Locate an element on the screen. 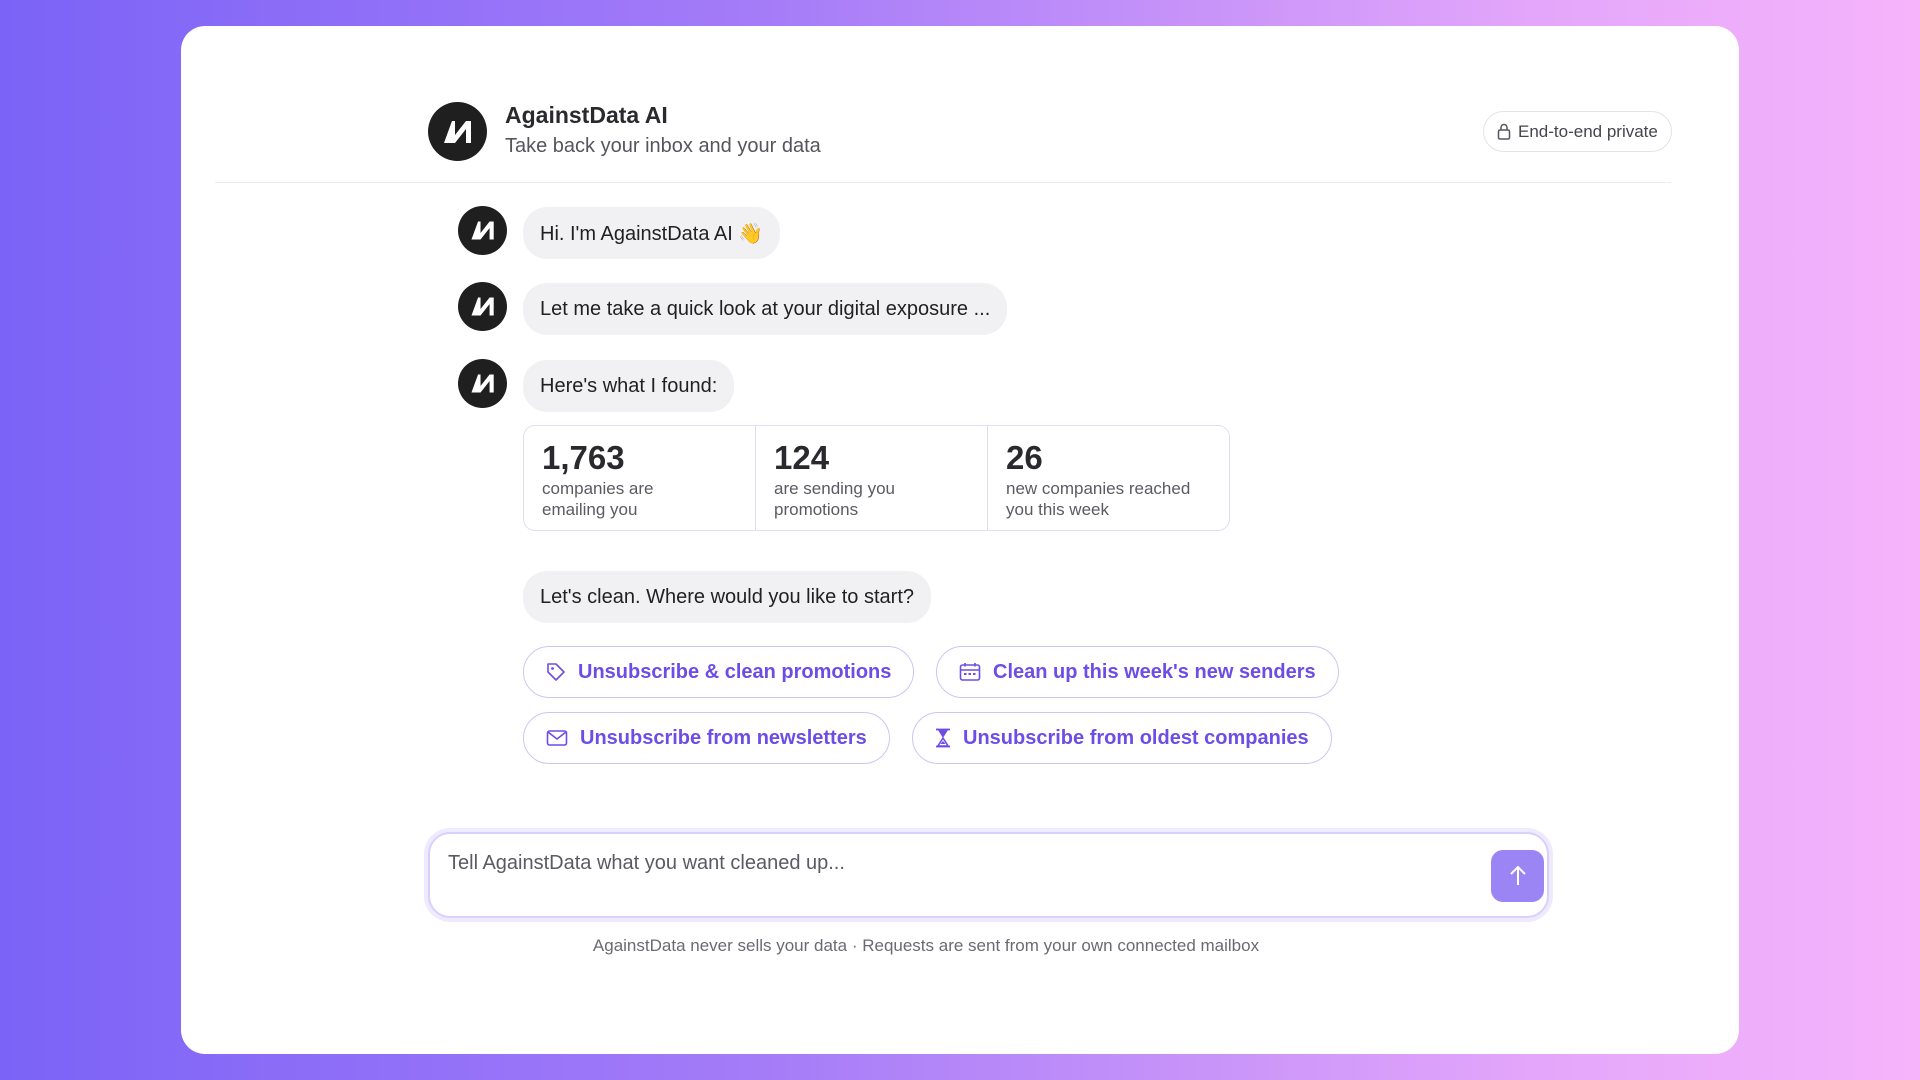 The width and height of the screenshot is (1920, 1080). brand-logo is located at coordinates (457, 131).